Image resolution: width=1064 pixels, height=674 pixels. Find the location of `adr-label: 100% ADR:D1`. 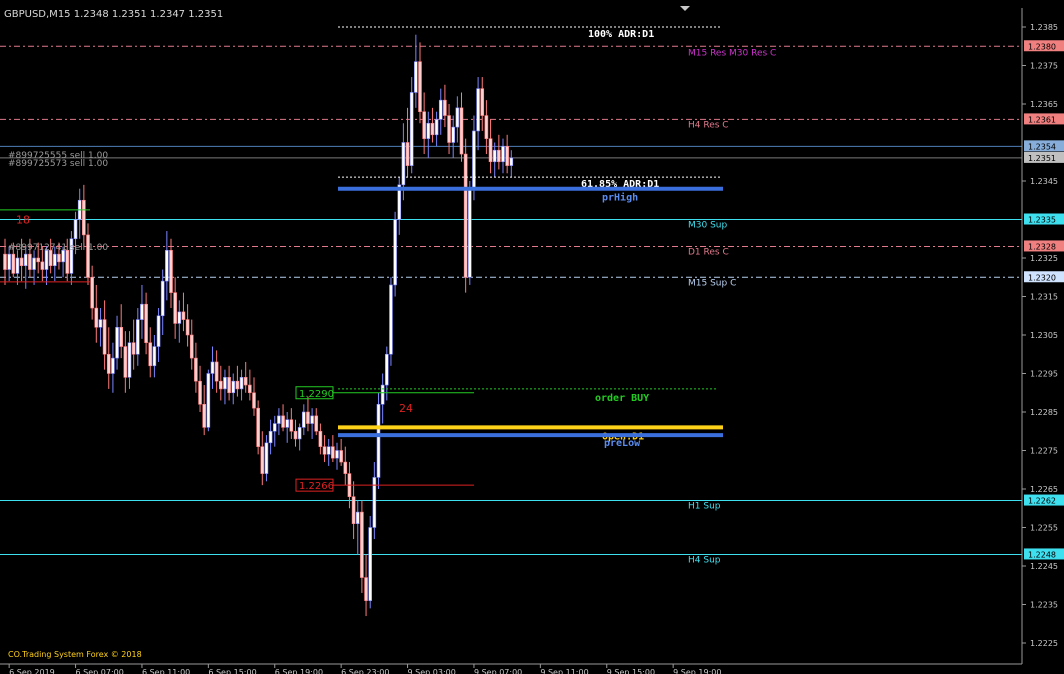

adr-label: 100% ADR:D1 is located at coordinates (621, 34).